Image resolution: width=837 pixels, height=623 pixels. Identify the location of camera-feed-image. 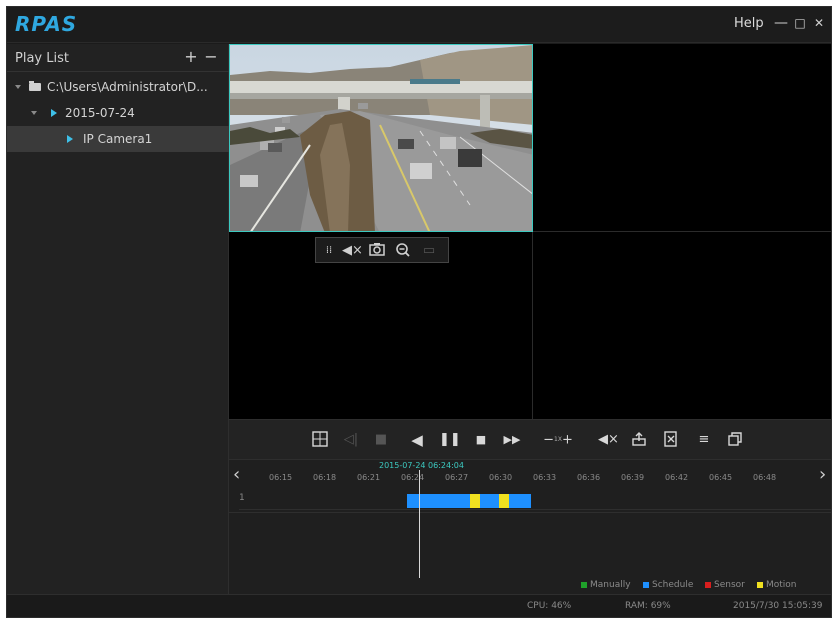
(381, 138).